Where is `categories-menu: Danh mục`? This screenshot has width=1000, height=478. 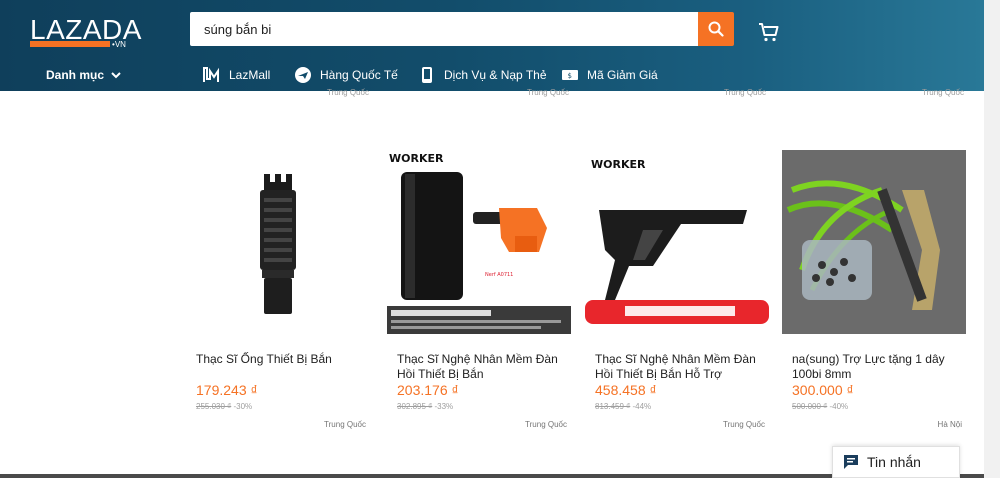
categories-menu: Danh mục is located at coordinates (84, 75).